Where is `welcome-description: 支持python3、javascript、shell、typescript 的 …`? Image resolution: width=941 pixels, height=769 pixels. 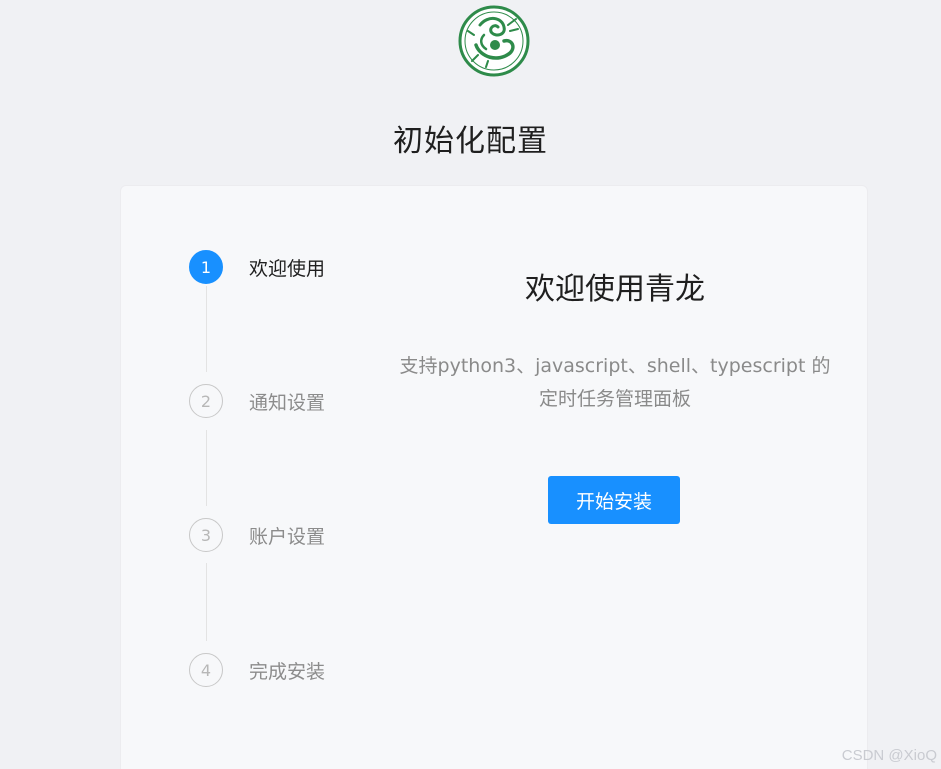 welcome-description: 支持python3、javascript、shell、typescript 的 … is located at coordinates (615, 383).